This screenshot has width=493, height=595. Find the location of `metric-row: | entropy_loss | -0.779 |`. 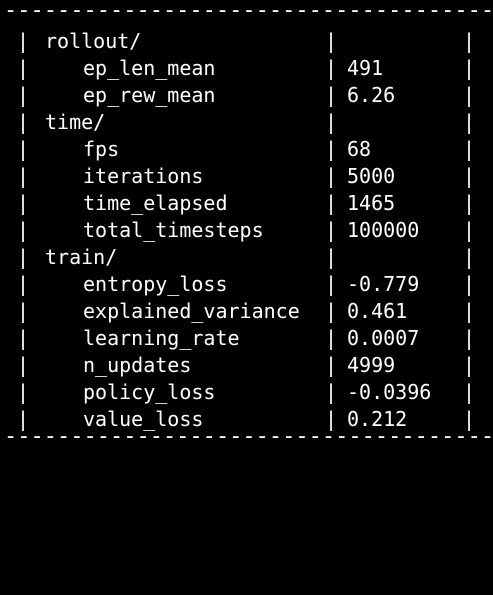

metric-row: | entropy_loss | -0.779 | is located at coordinates (246, 284).